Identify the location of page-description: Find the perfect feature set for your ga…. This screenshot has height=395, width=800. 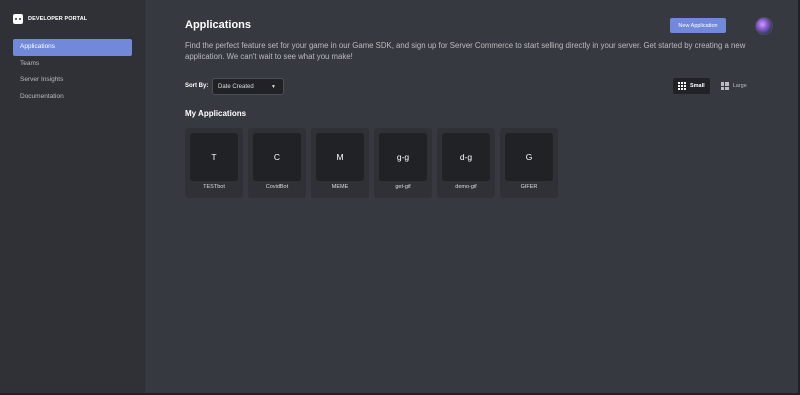
(465, 51).